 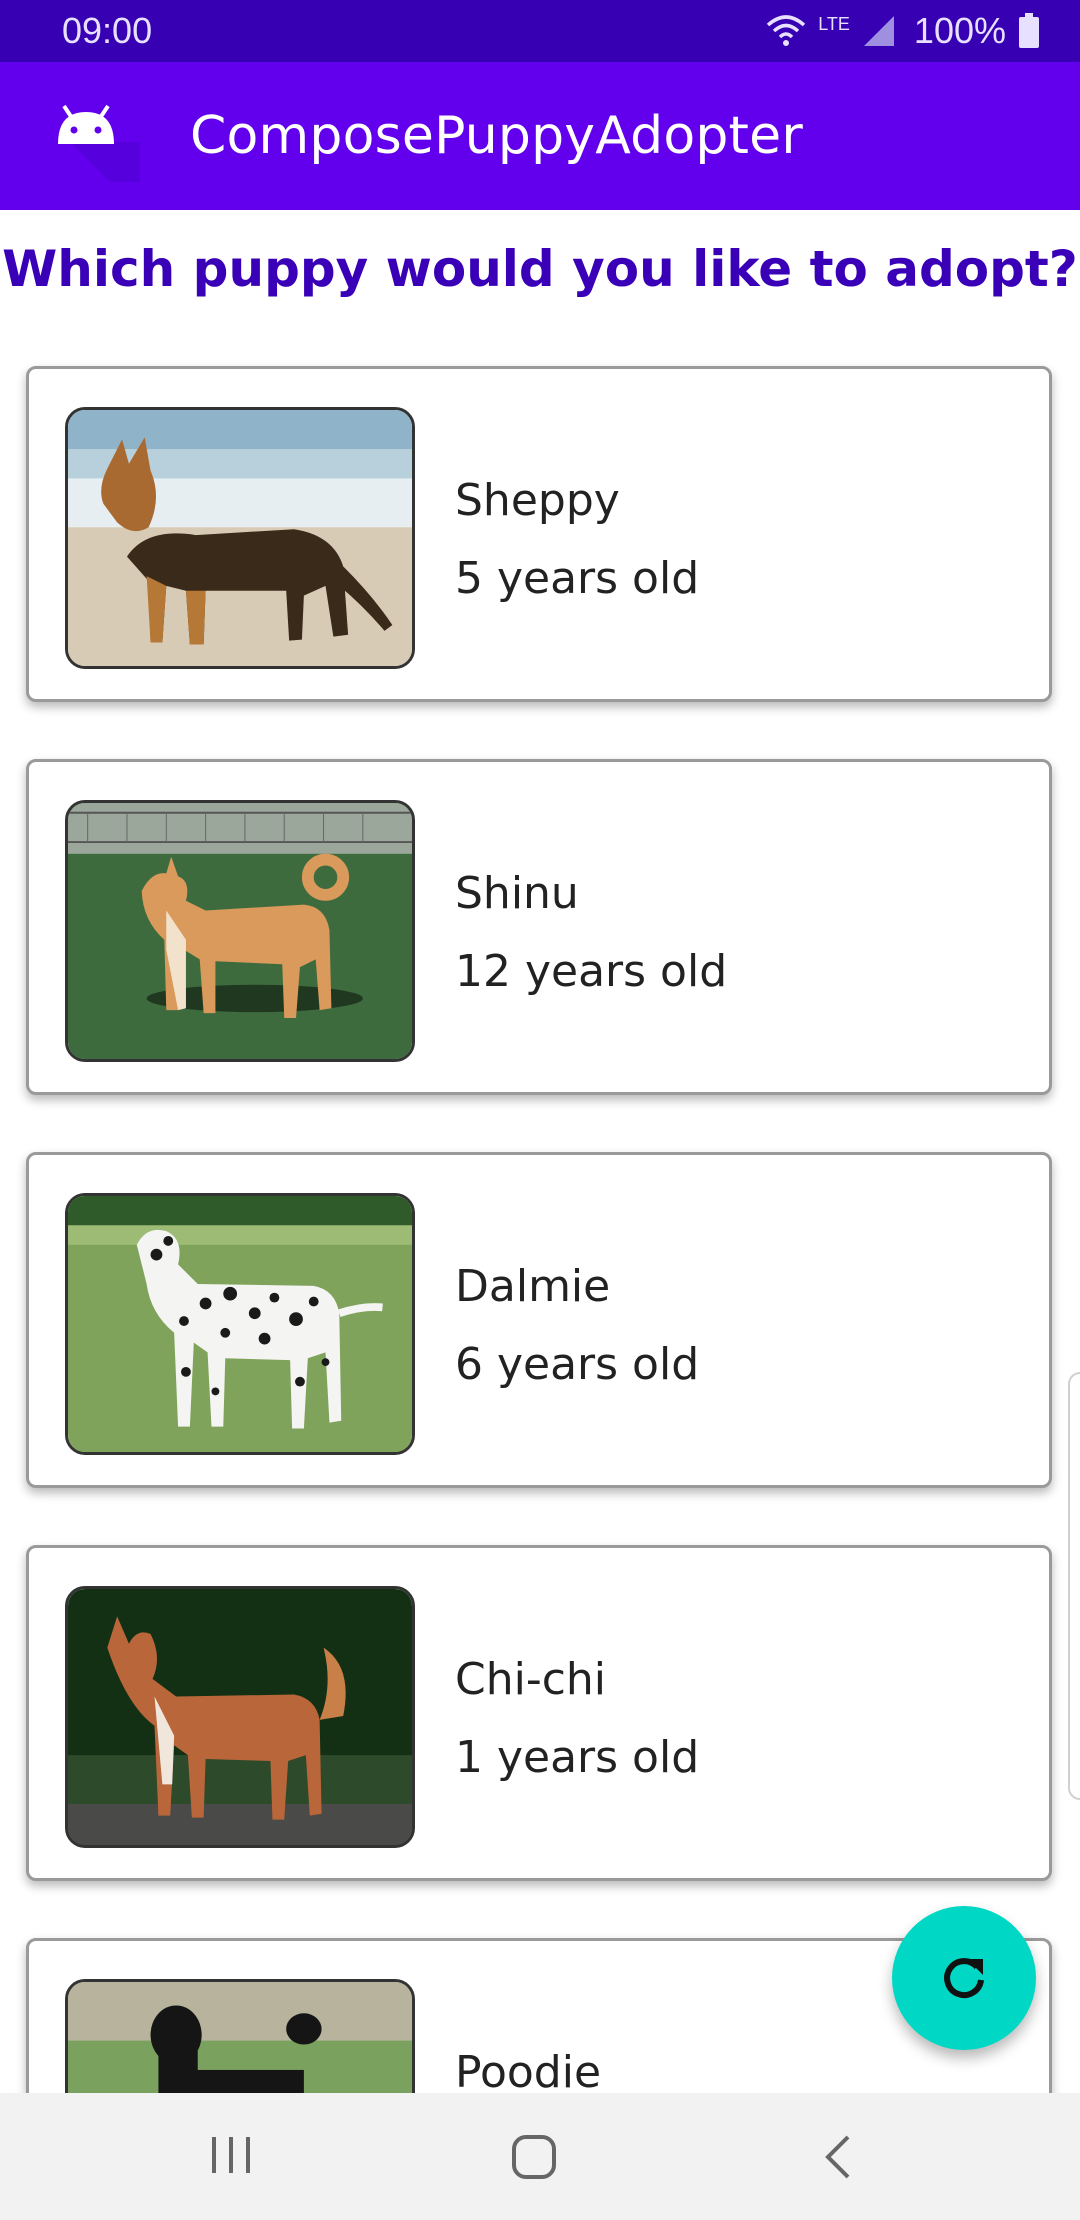 I want to click on wifi-icon, so click(x=786, y=30).